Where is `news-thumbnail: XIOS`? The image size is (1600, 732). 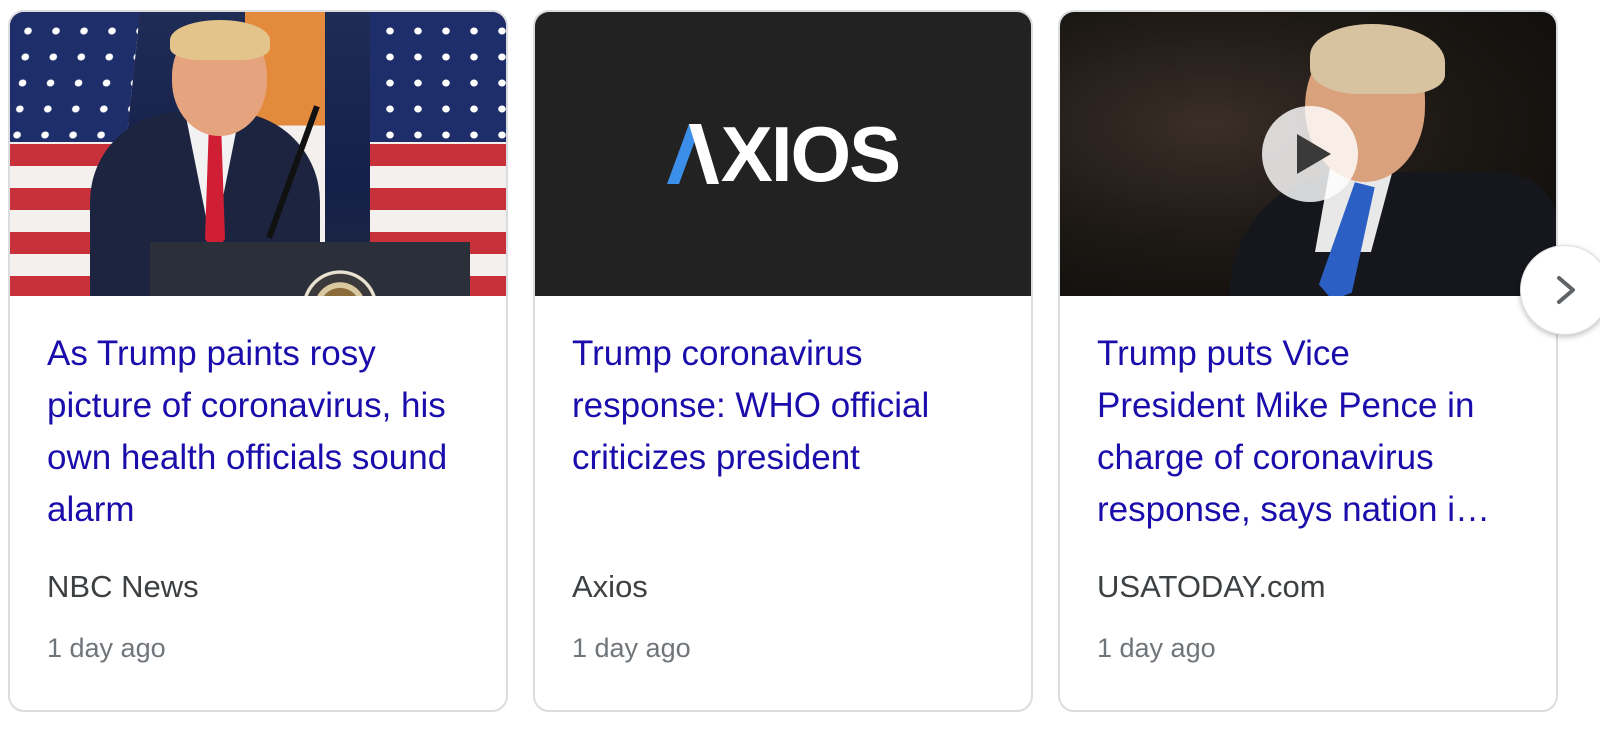 news-thumbnail: XIOS is located at coordinates (783, 154).